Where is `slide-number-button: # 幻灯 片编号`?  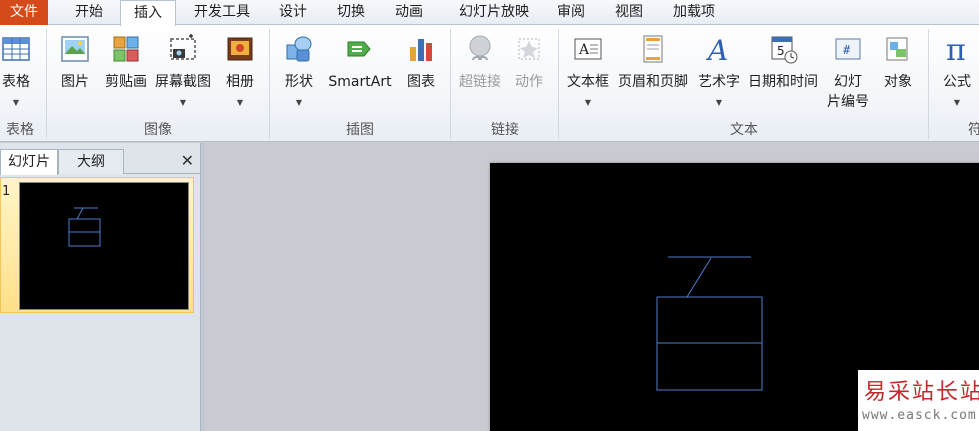 slide-number-button: # 幻灯 片编号 is located at coordinates (848, 74).